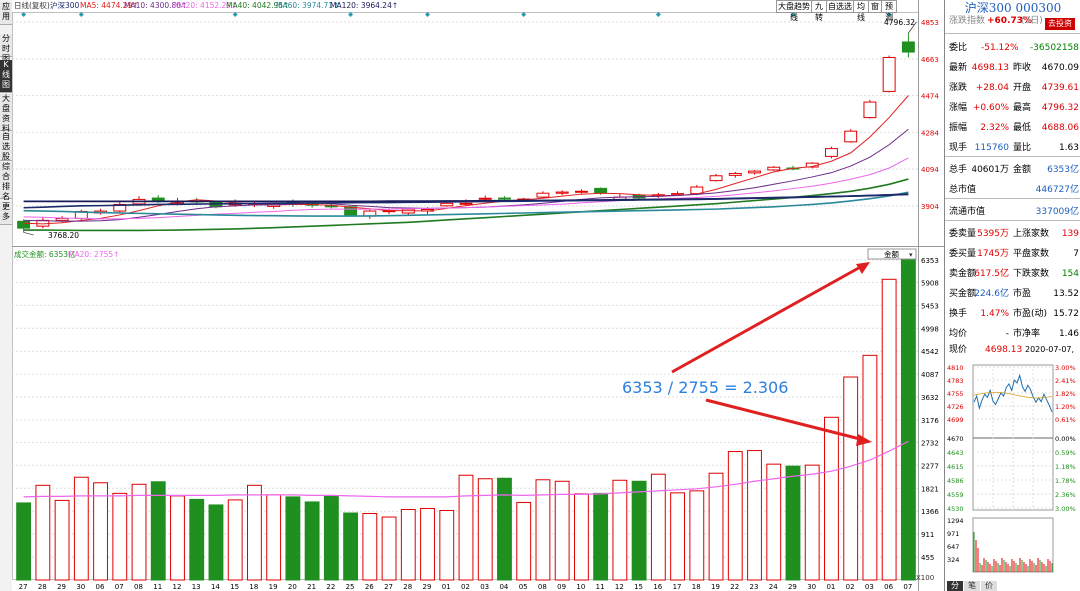 This screenshot has width=1080, height=591. Describe the element at coordinates (6, 13) in the screenshot. I see `tab-apps: 应用` at that location.